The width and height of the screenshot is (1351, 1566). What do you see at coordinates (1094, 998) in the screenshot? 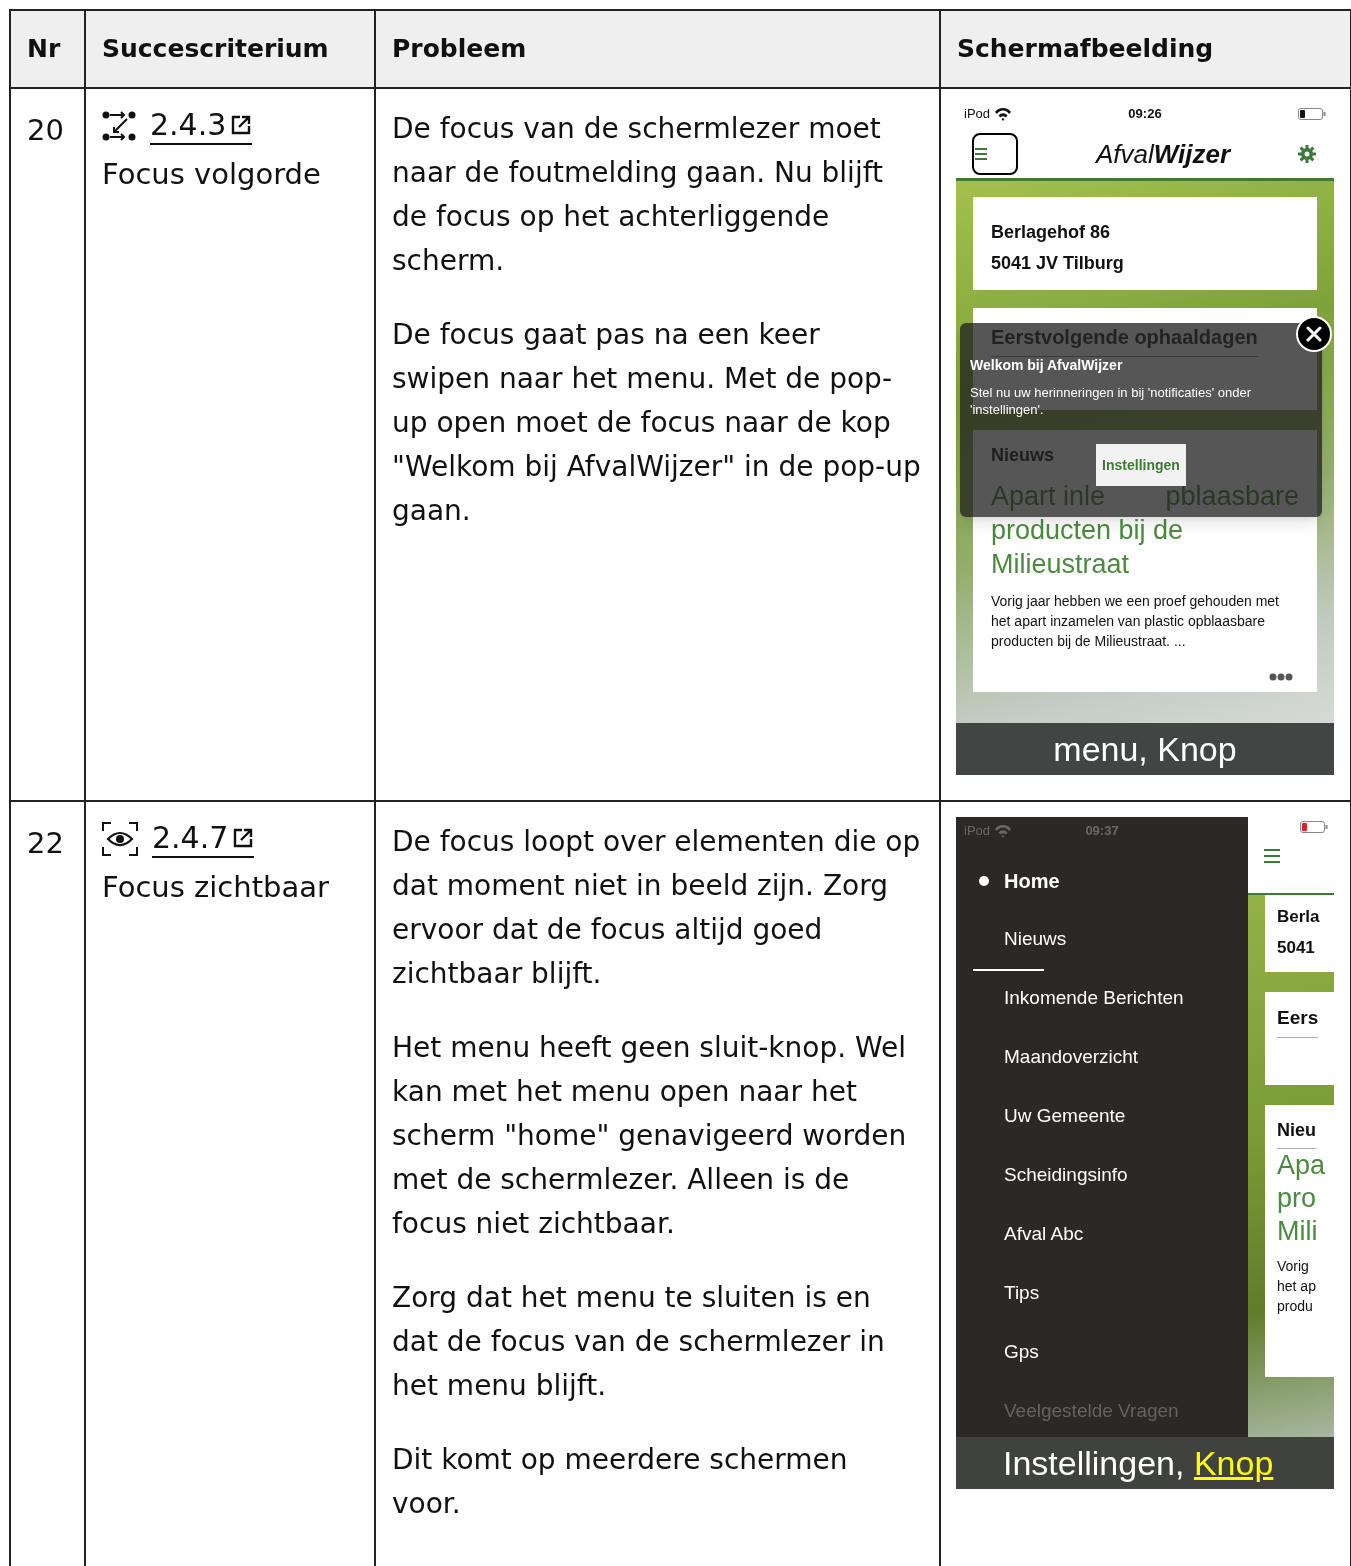
I see `menu-item: Inkomende Berichten` at bounding box center [1094, 998].